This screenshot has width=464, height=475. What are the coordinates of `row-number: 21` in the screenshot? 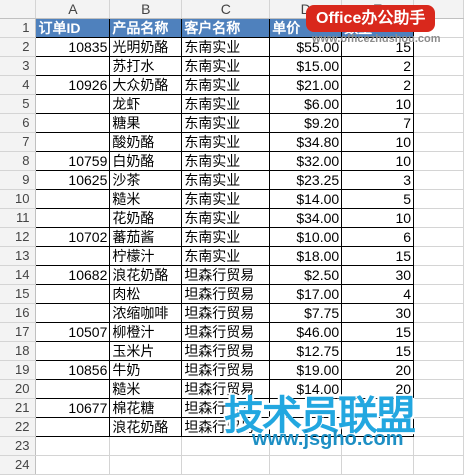 It's located at (18, 408).